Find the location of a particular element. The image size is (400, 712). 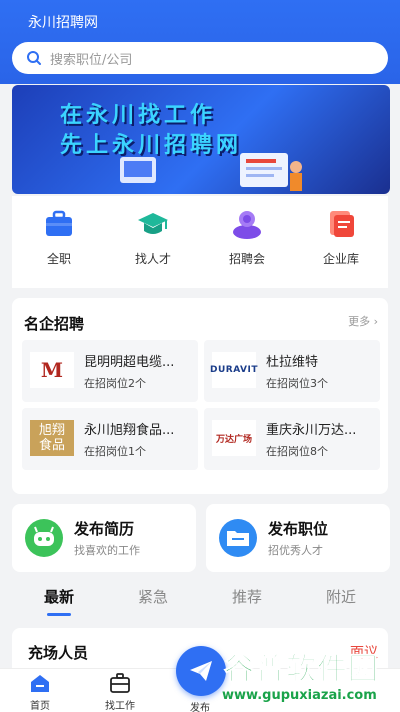

promo-banner: 在永川找工作 先上永川招聘网 is located at coordinates (201, 139).